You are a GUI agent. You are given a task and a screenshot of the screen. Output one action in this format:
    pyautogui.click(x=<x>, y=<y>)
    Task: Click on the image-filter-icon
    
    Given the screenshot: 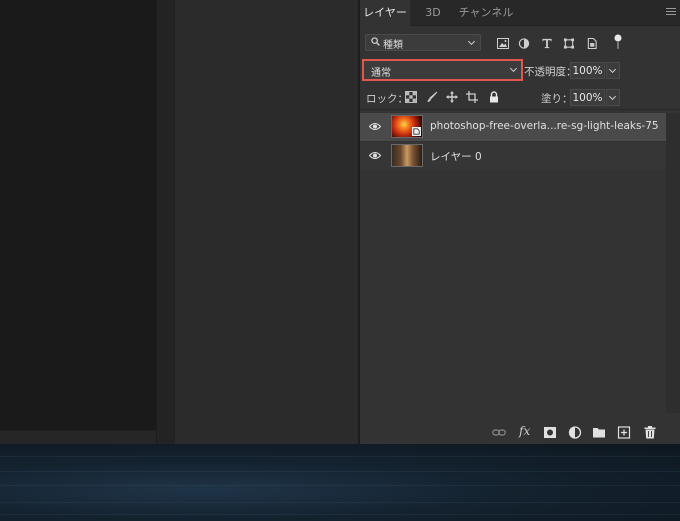 What is the action you would take?
    pyautogui.click(x=503, y=43)
    